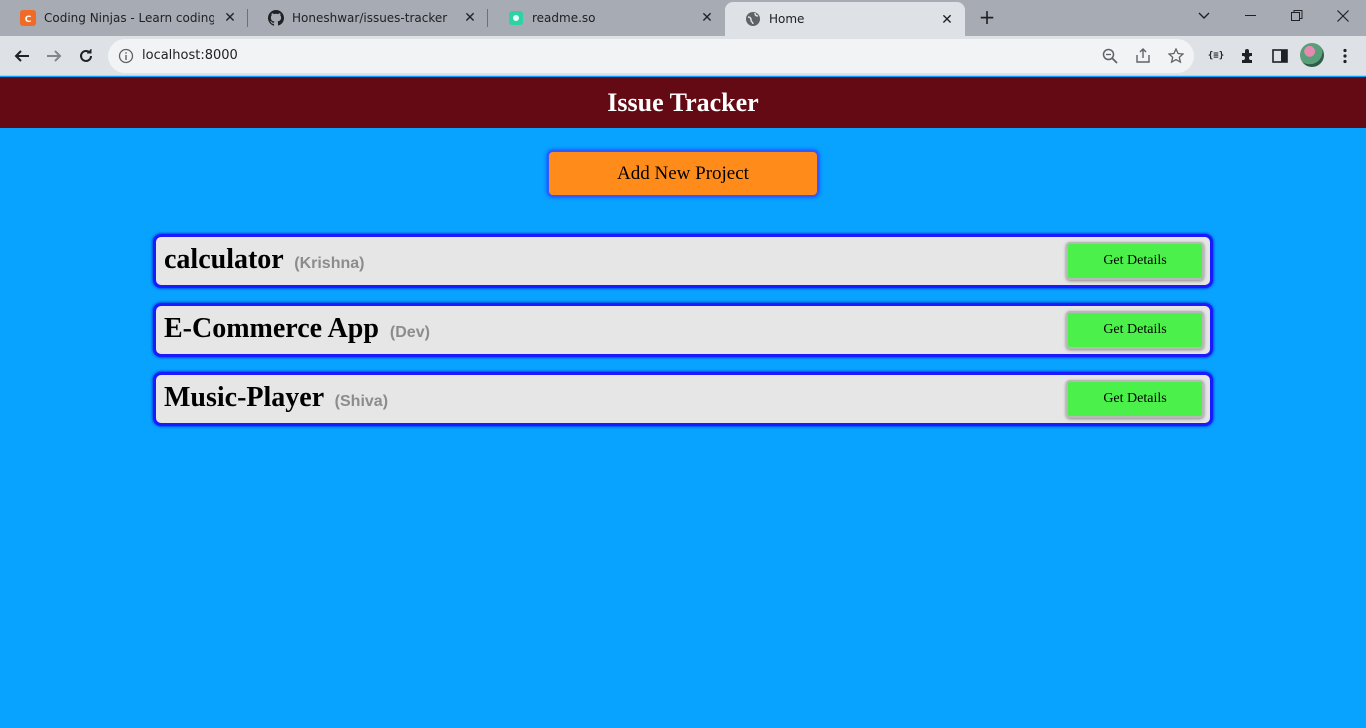  Describe the element at coordinates (683, 330) in the screenshot. I see `project-card: E-Commerce App (Dev) Get Details` at that location.